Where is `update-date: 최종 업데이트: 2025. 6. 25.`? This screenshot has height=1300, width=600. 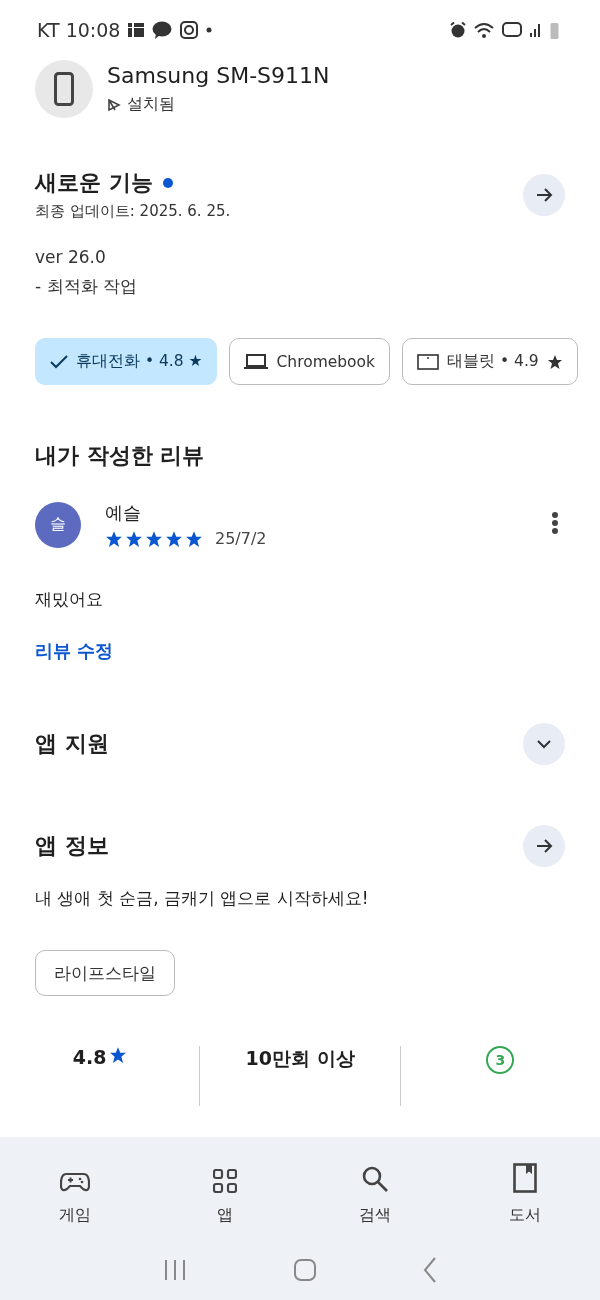 update-date: 최종 업데이트: 2025. 6. 25. is located at coordinates (133, 211).